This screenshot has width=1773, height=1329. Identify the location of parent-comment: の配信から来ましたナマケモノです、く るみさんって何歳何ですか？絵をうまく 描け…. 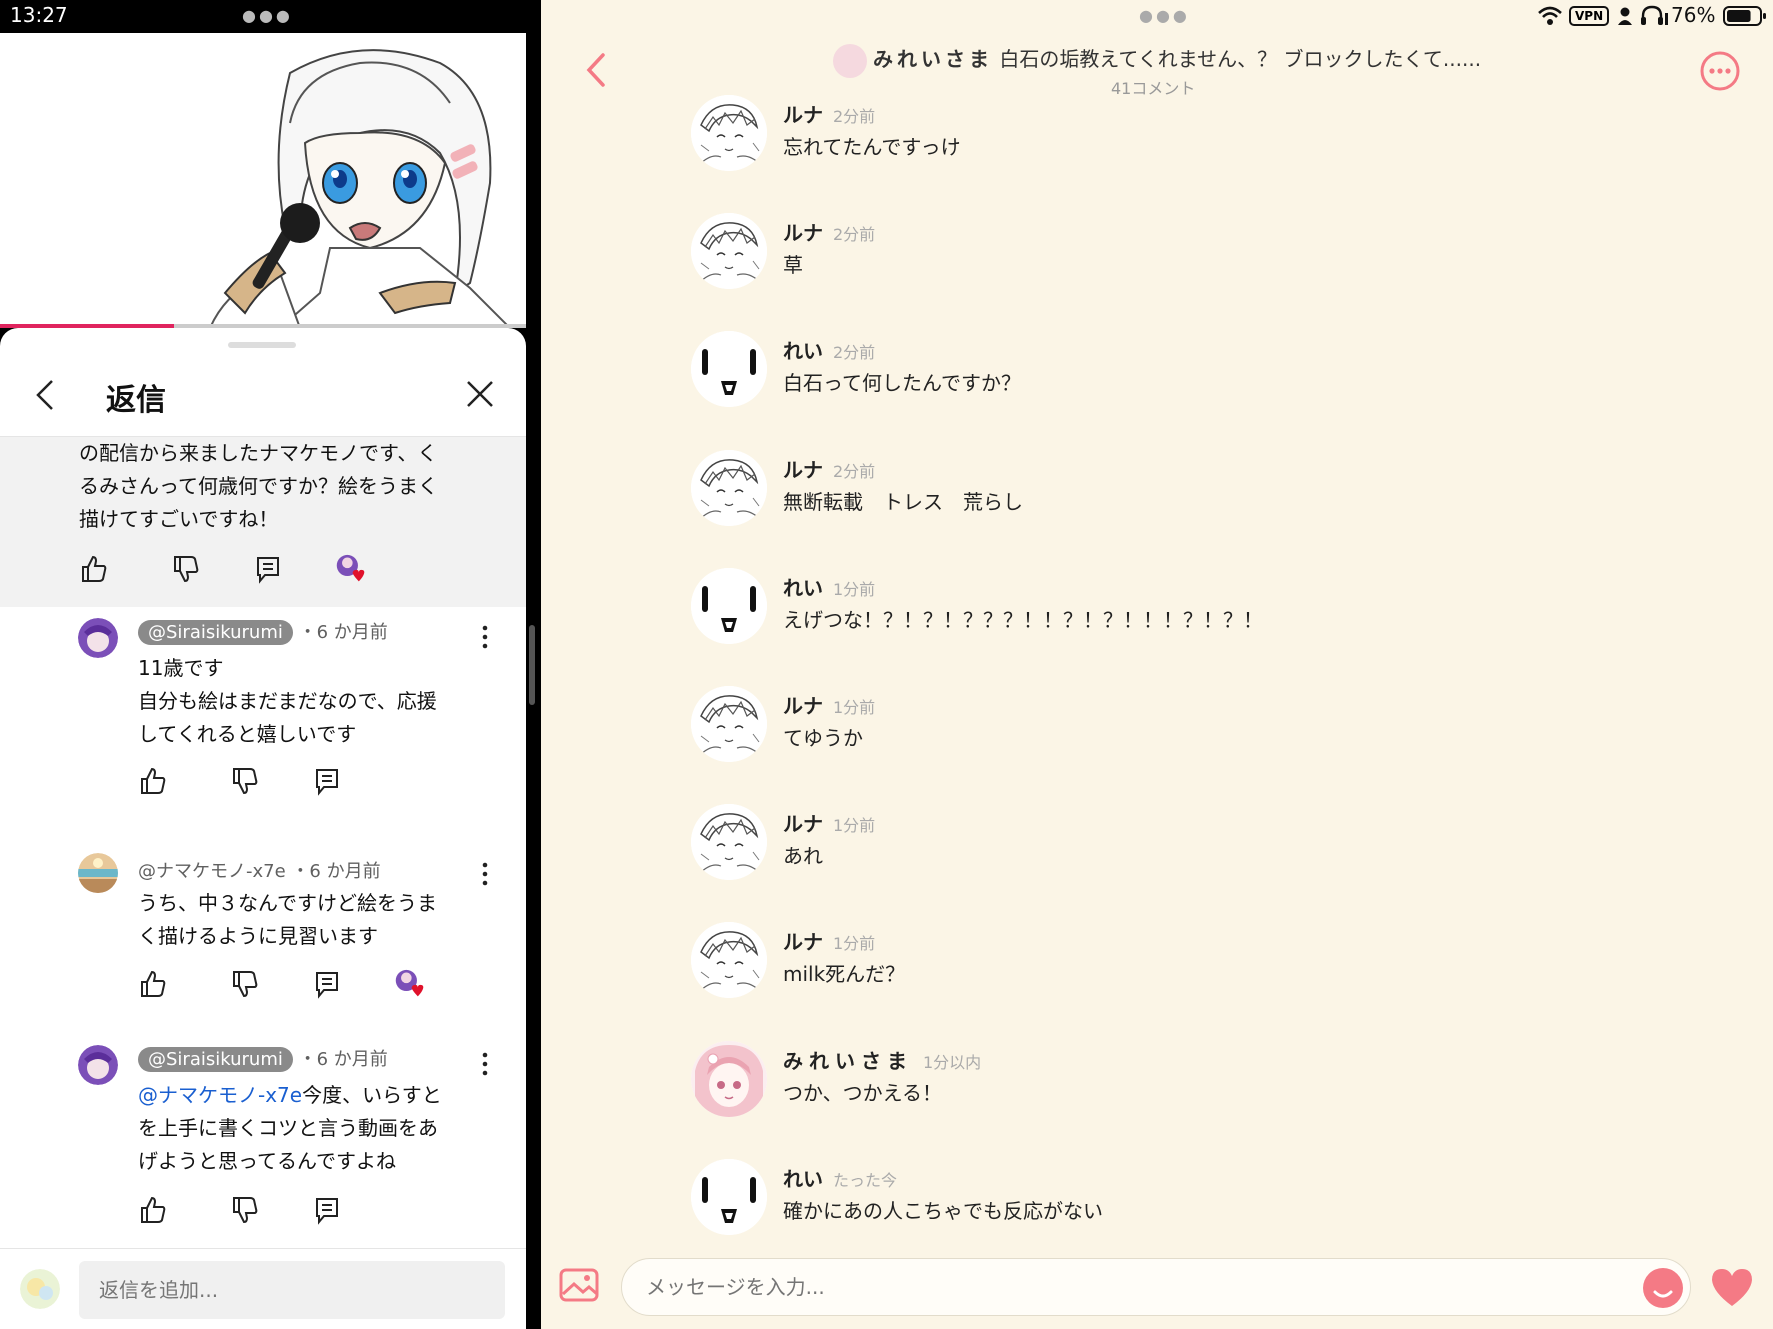
(263, 522).